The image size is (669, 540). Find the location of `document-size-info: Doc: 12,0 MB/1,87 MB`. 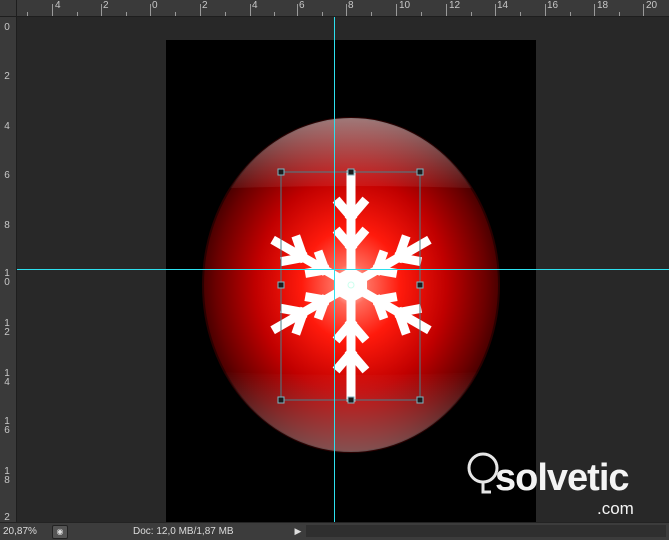

document-size-info: Doc: 12,0 MB/1,87 MB is located at coordinates (183, 531).